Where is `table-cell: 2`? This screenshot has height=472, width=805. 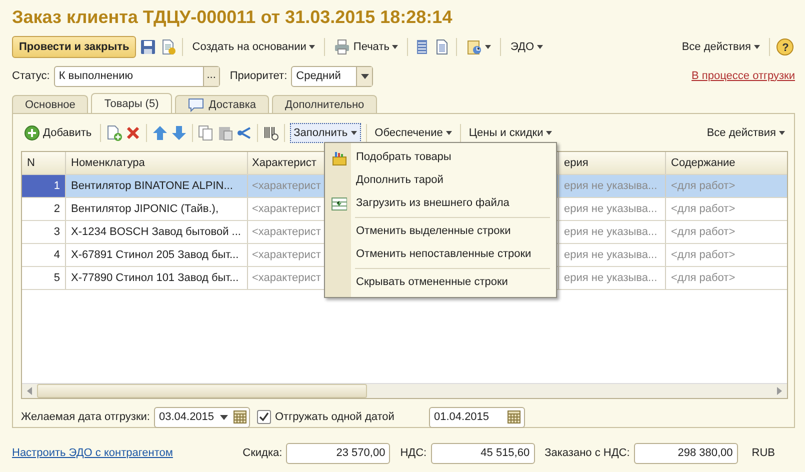 table-cell: 2 is located at coordinates (44, 209).